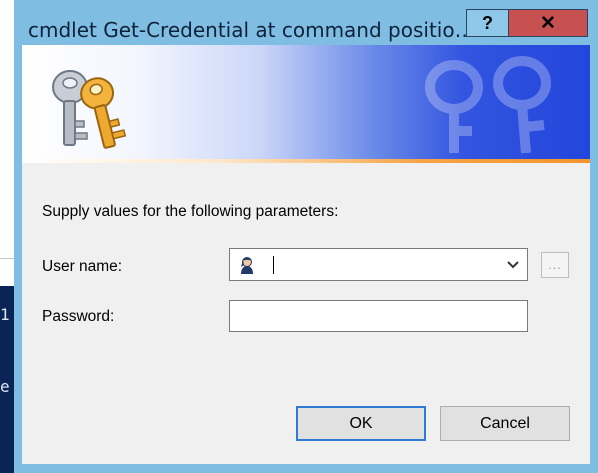 The width and height of the screenshot is (598, 473). I want to click on banner-accent-stripe, so click(306, 161).